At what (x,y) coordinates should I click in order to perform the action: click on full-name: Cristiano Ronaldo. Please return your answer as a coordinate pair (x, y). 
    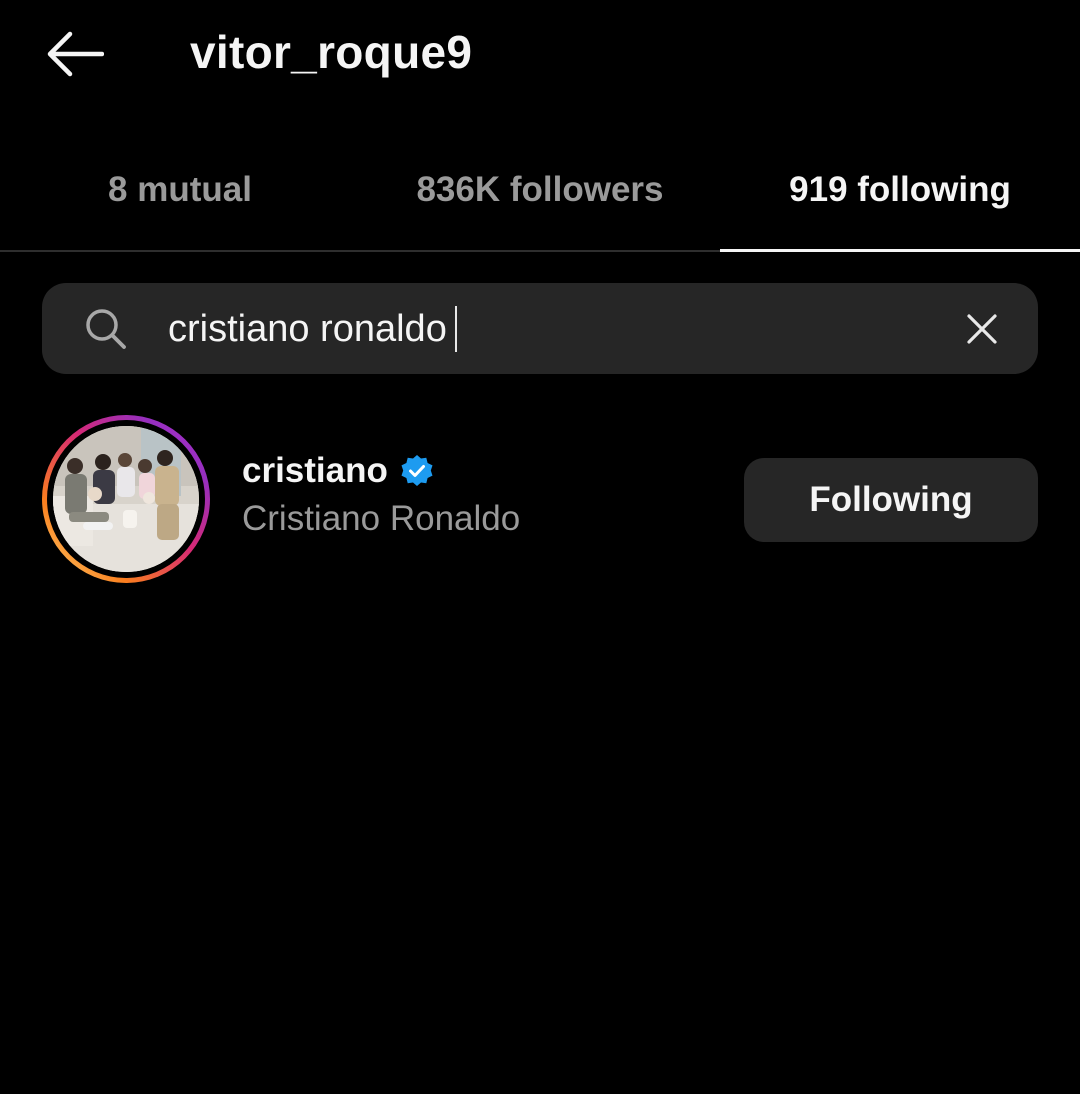
    Looking at the image, I should click on (381, 518).